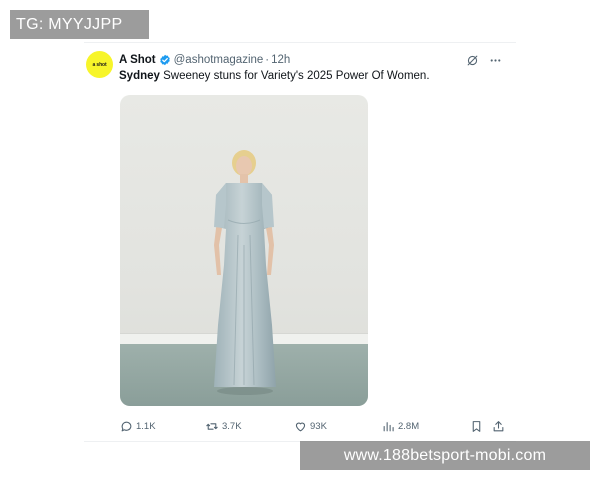  I want to click on verified-badge-icon, so click(165, 60).